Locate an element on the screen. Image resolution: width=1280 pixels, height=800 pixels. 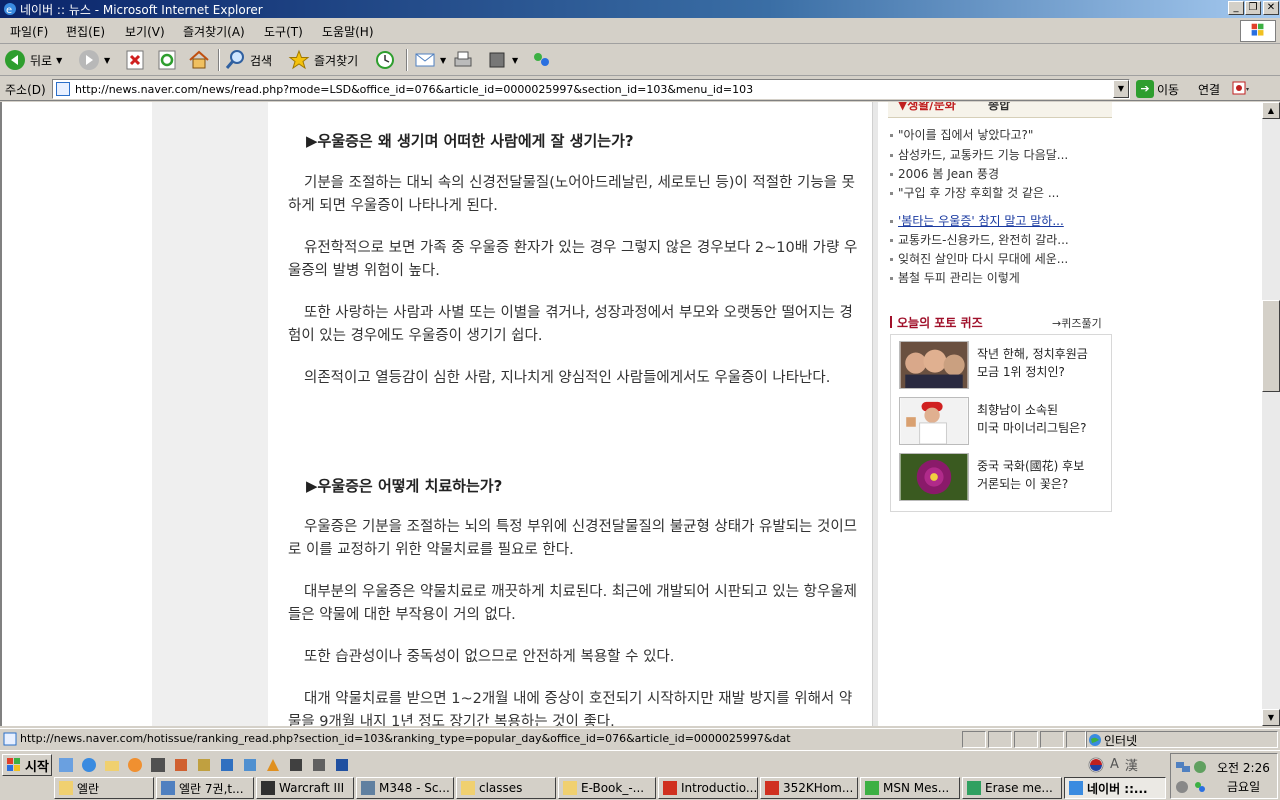
messenger-button is located at coordinates (541, 60).